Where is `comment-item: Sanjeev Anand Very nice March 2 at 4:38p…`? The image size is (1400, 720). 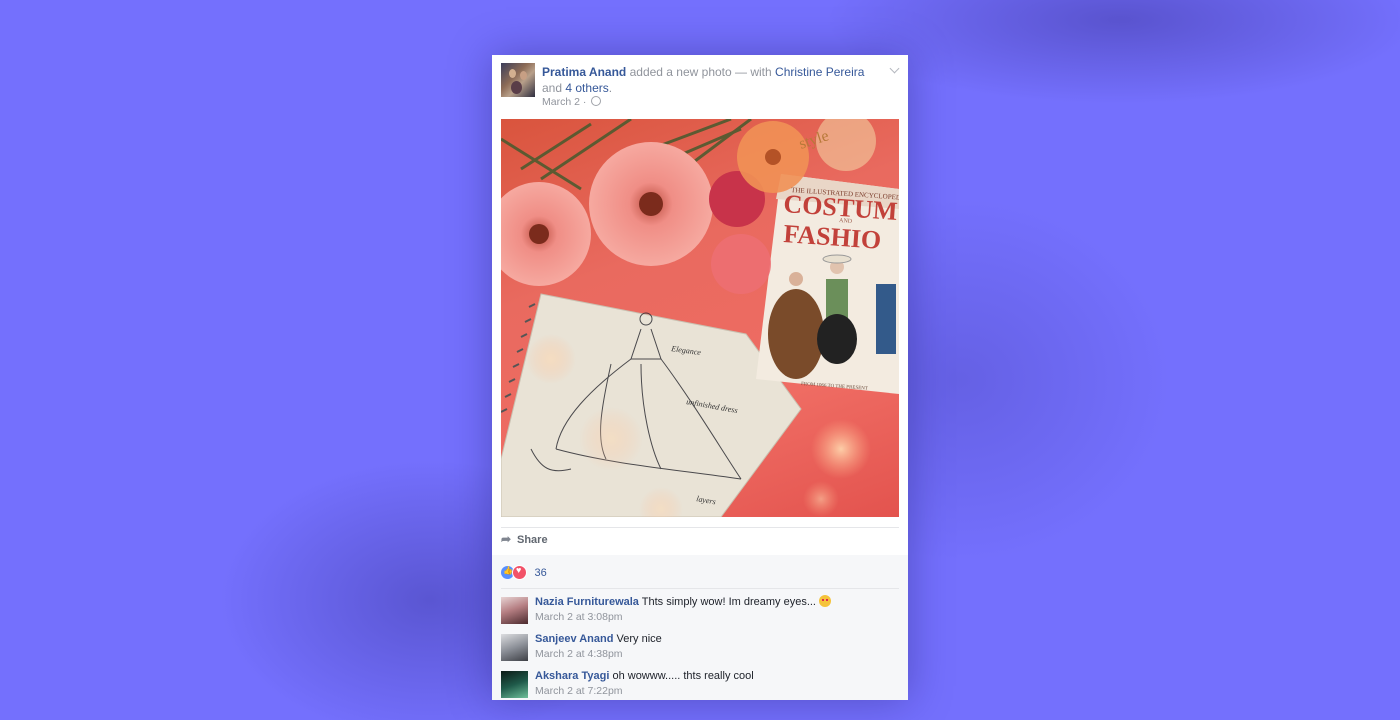
comment-item: Sanjeev Anand Very nice March 2 at 4:38p… is located at coordinates (700, 649).